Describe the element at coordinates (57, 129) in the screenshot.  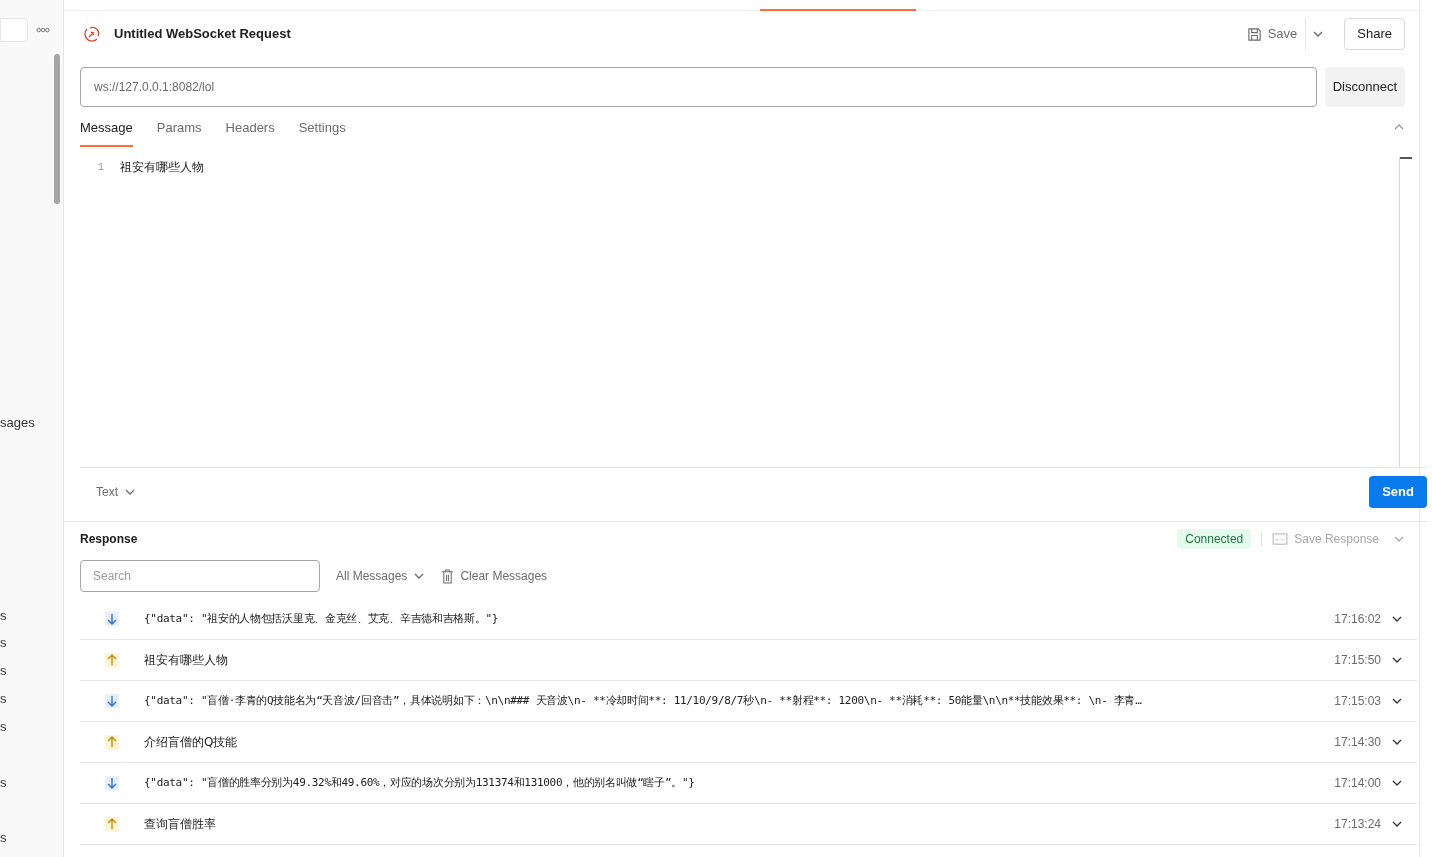
I see `scrollbar-thumb` at that location.